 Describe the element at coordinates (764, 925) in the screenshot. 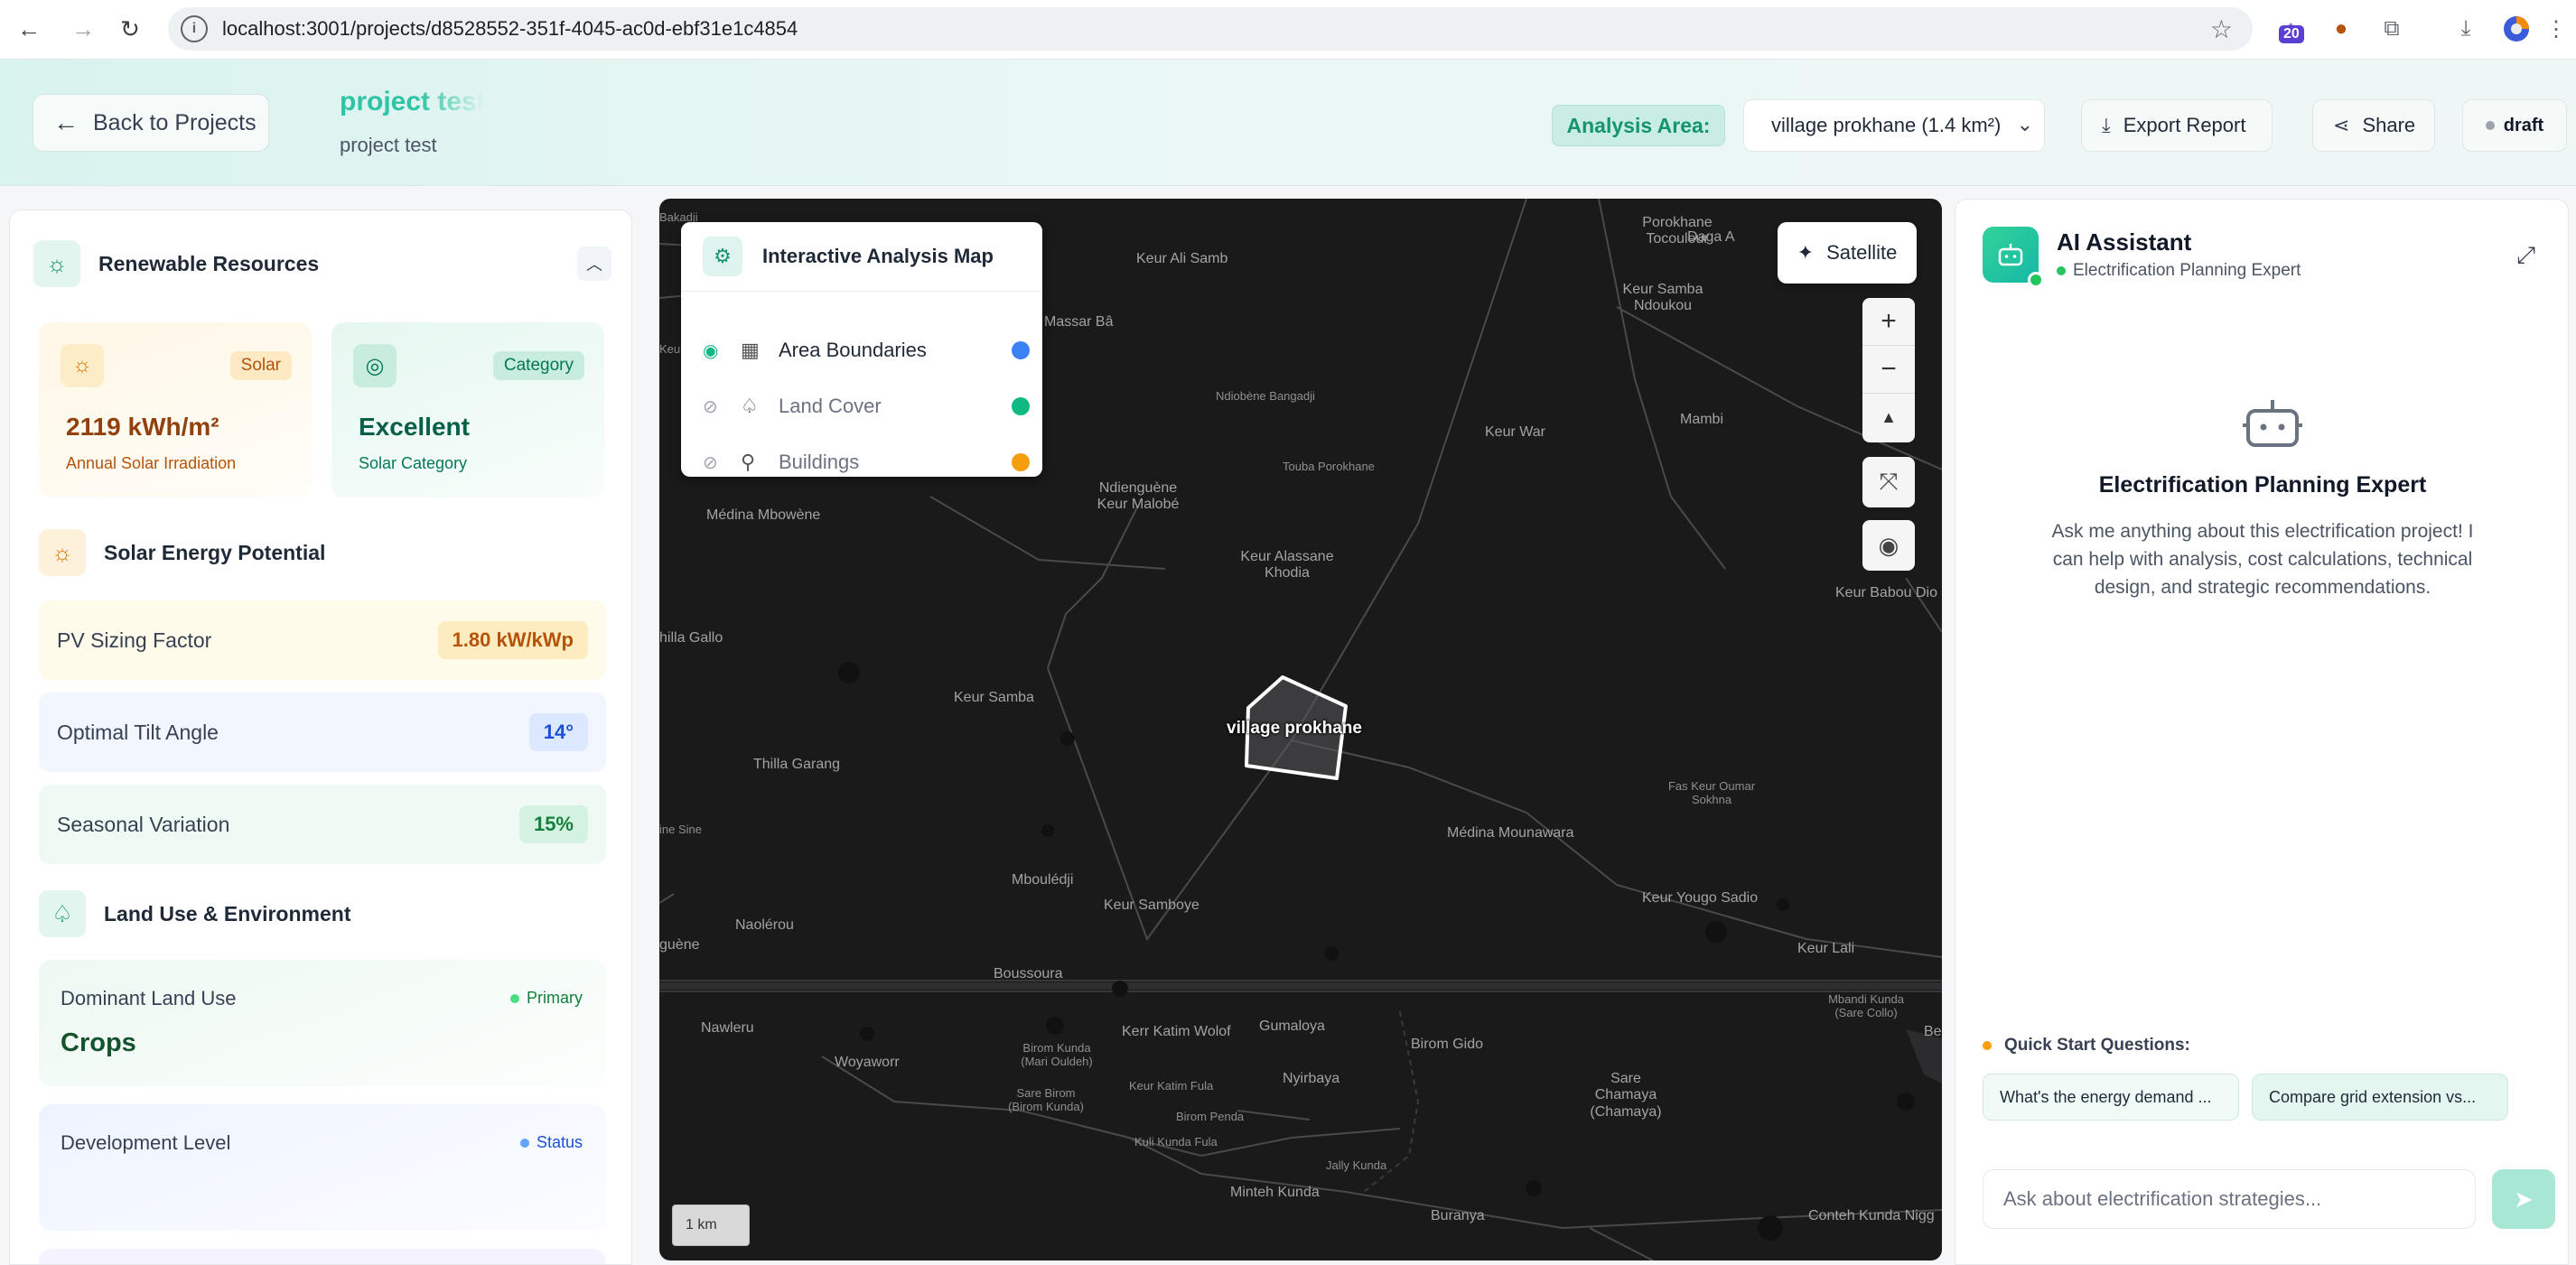

I see `map-label: Naolérou` at that location.